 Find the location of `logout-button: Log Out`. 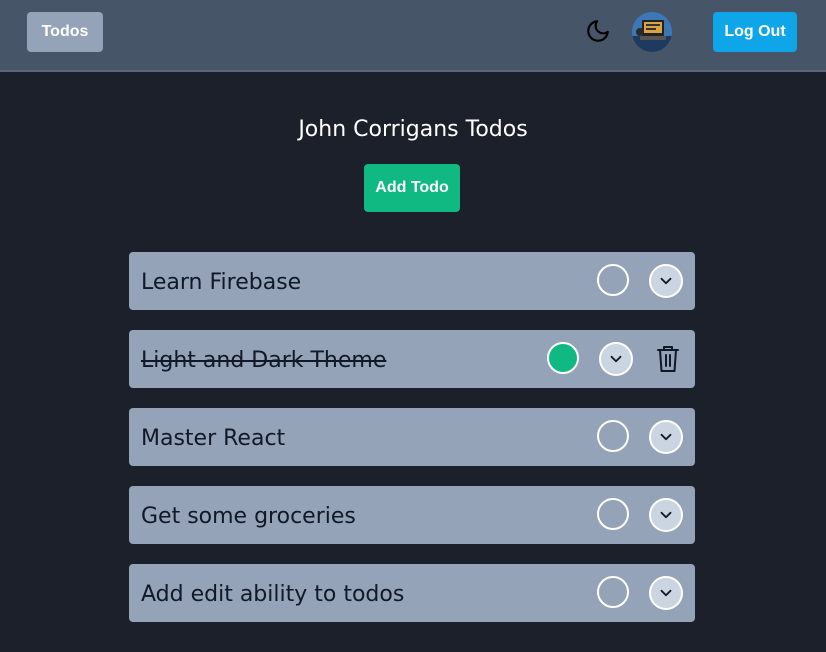

logout-button: Log Out is located at coordinates (755, 32).